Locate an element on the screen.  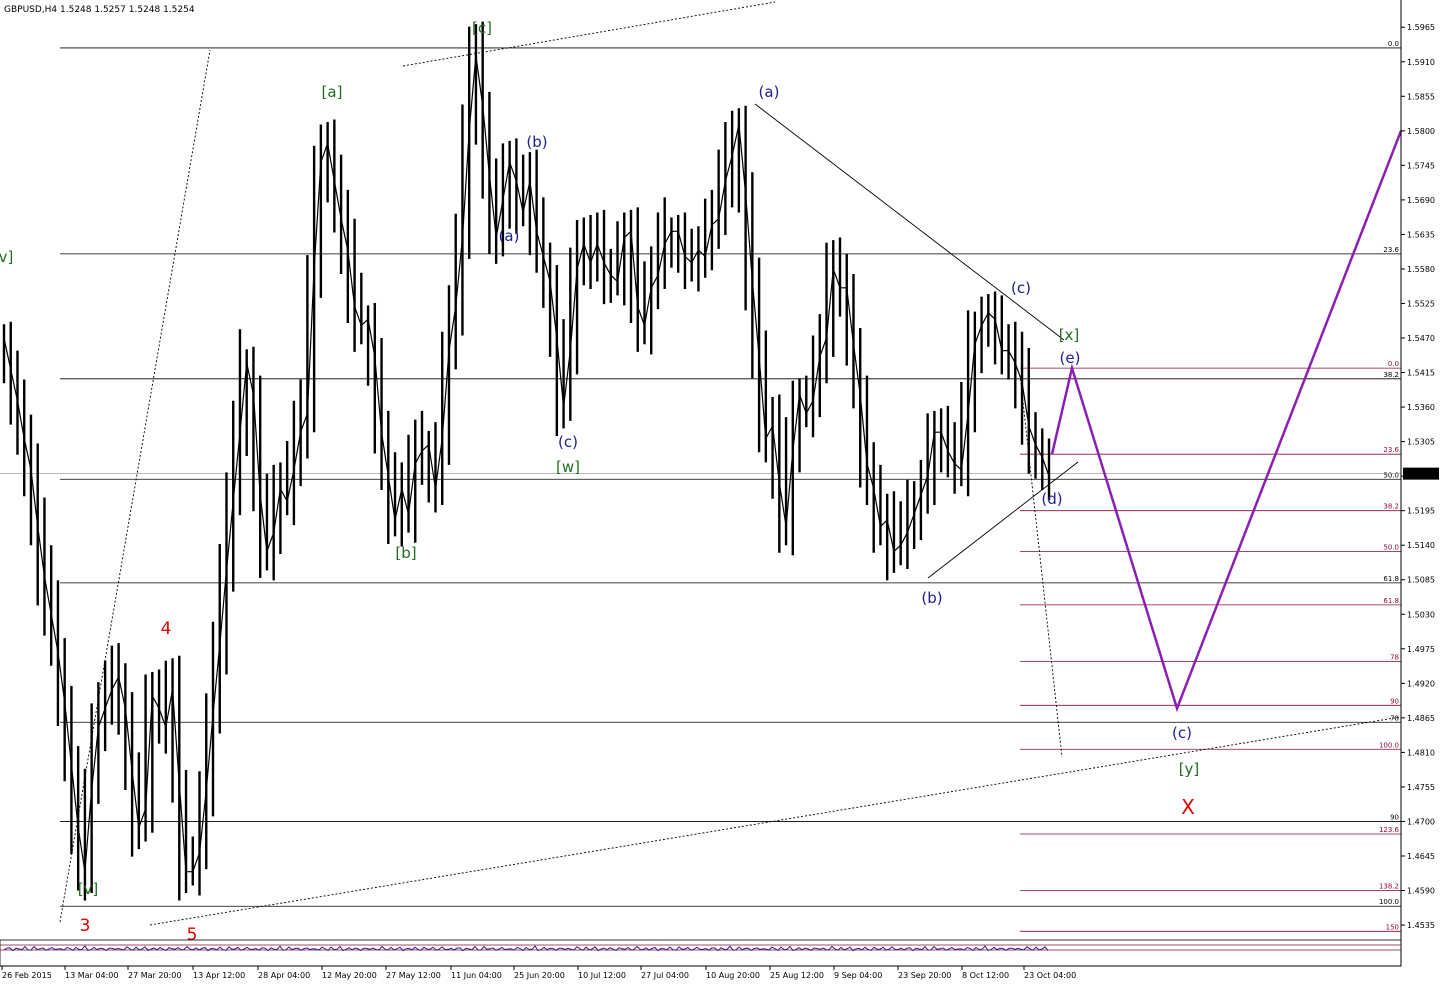
price-tick-label: 1.4700 is located at coordinates (1421, 821).